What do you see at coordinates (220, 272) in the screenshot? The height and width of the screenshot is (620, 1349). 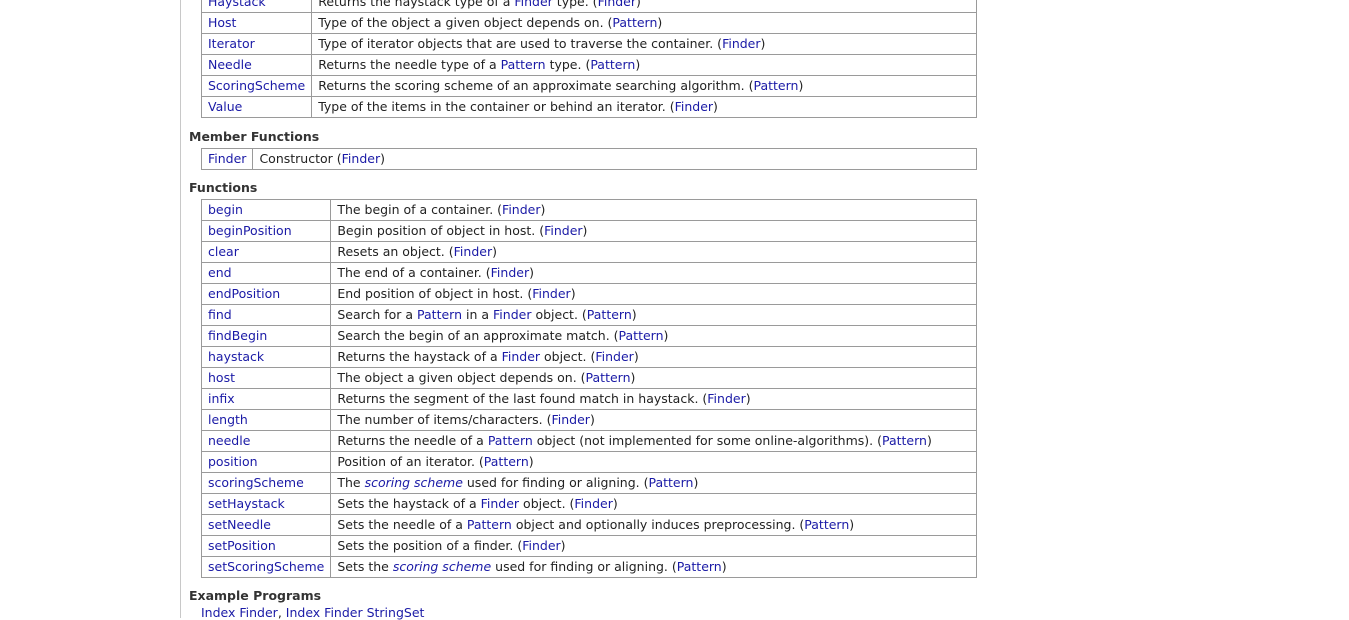 I see `item-name-link: end` at bounding box center [220, 272].